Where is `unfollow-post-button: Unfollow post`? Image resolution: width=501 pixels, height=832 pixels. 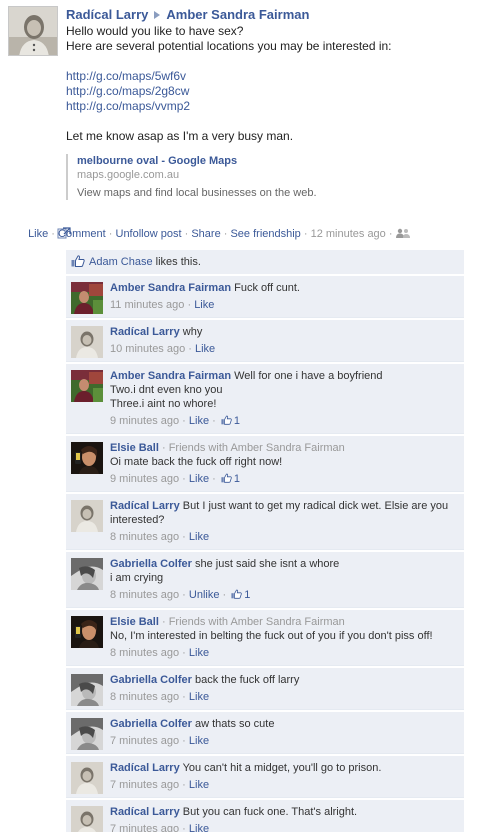 unfollow-post-button: Unfollow post is located at coordinates (149, 234).